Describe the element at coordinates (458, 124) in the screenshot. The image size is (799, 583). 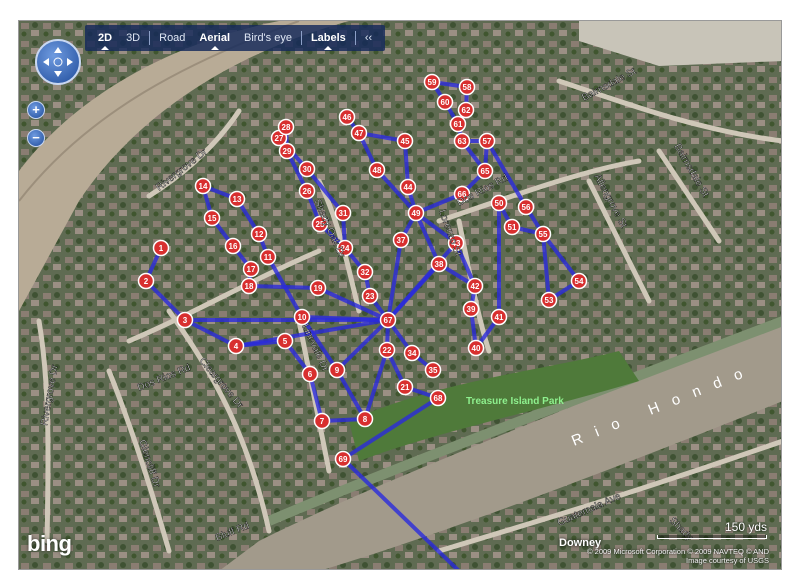
I see `route-marker-61: 61` at that location.